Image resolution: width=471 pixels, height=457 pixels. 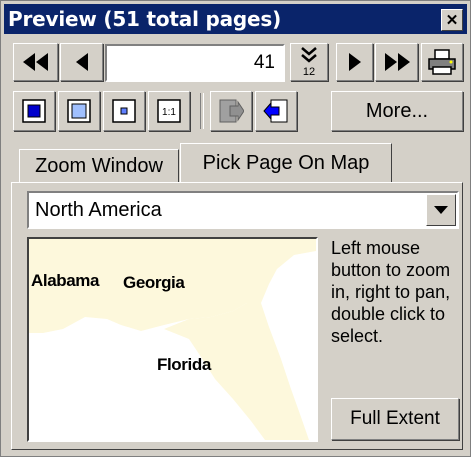 I want to click on tab-pick-page-on-map: Pick Page On Map, so click(x=286, y=163).